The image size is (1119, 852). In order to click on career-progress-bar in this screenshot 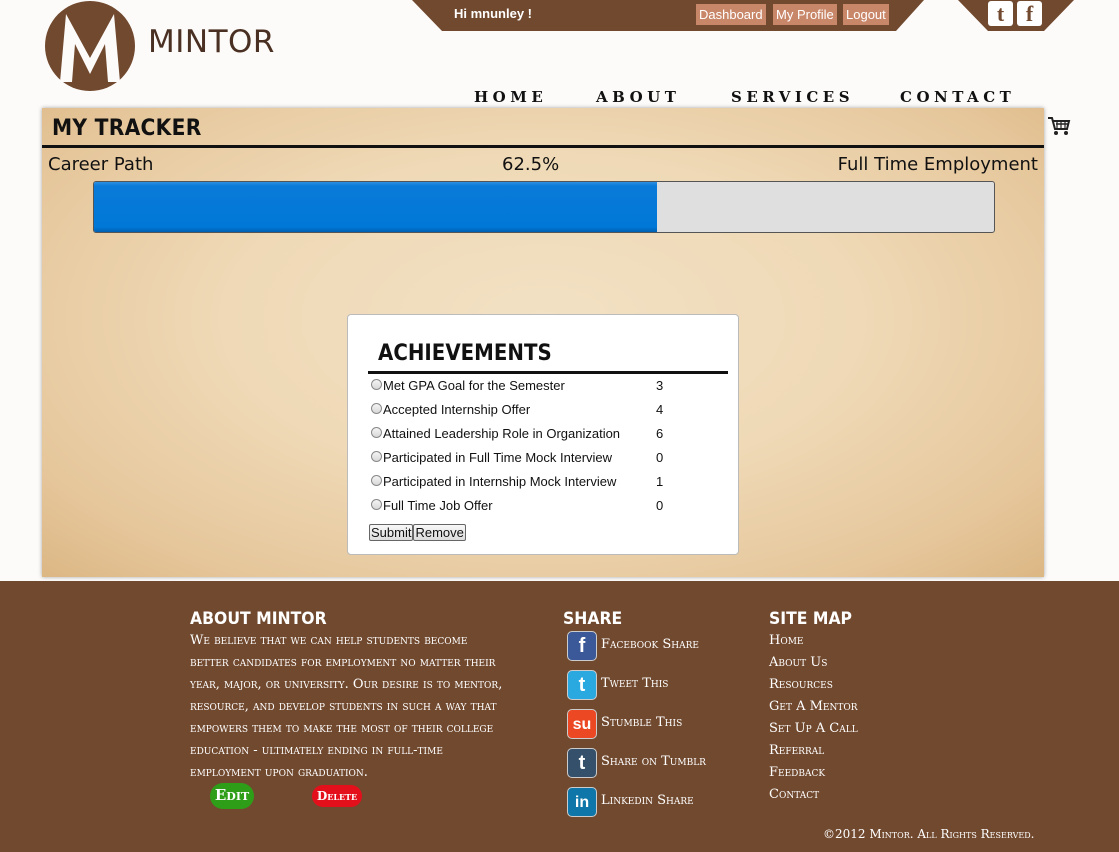, I will do `click(544, 207)`.